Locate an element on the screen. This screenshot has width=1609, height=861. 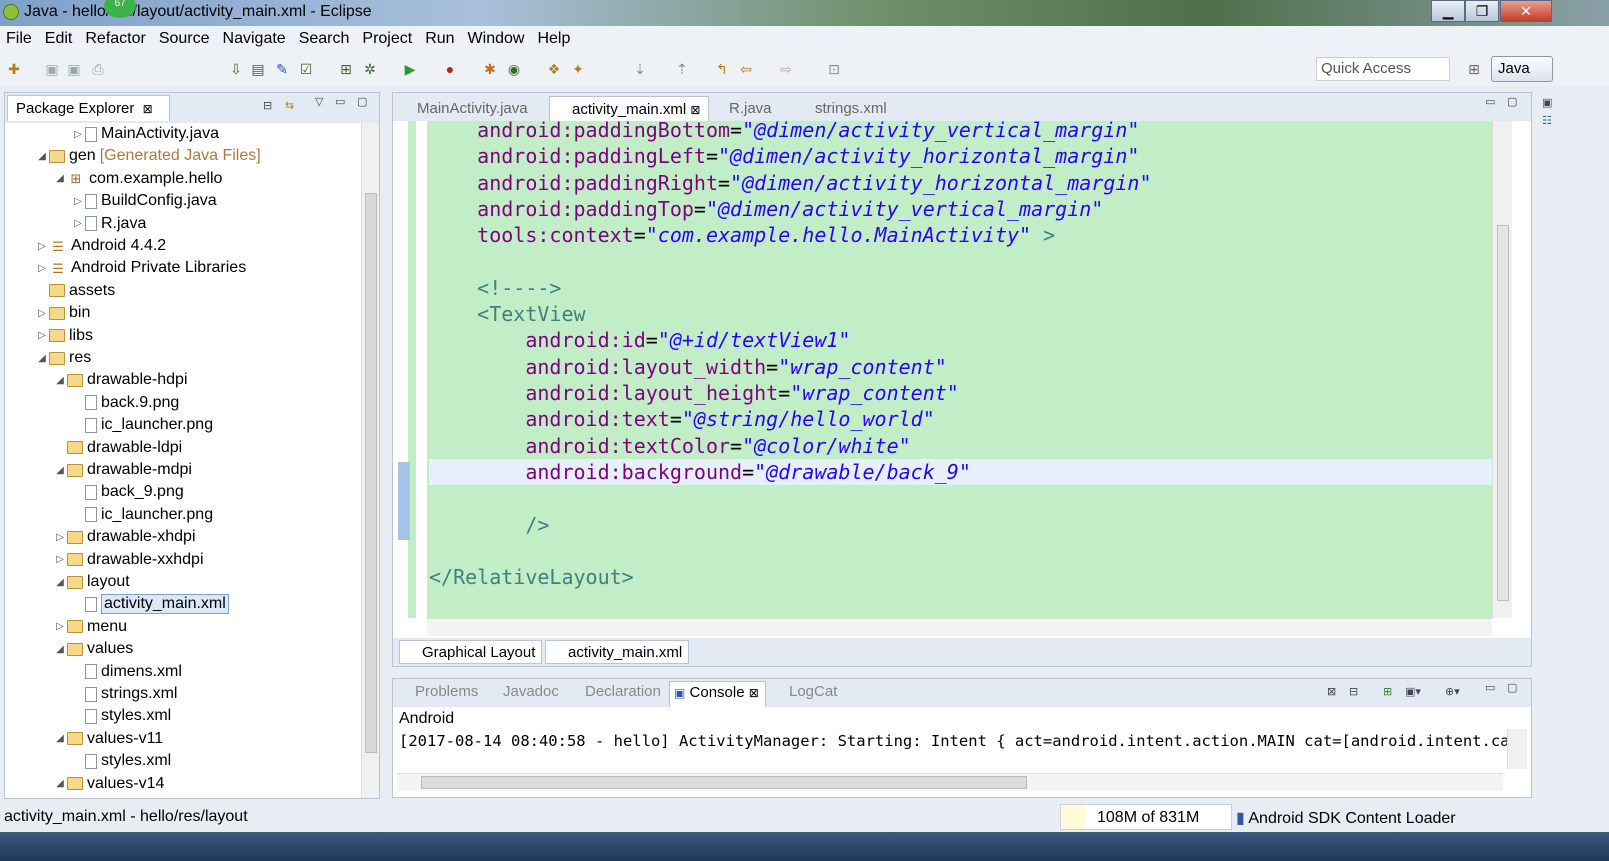
menu-file: File is located at coordinates (19, 39).